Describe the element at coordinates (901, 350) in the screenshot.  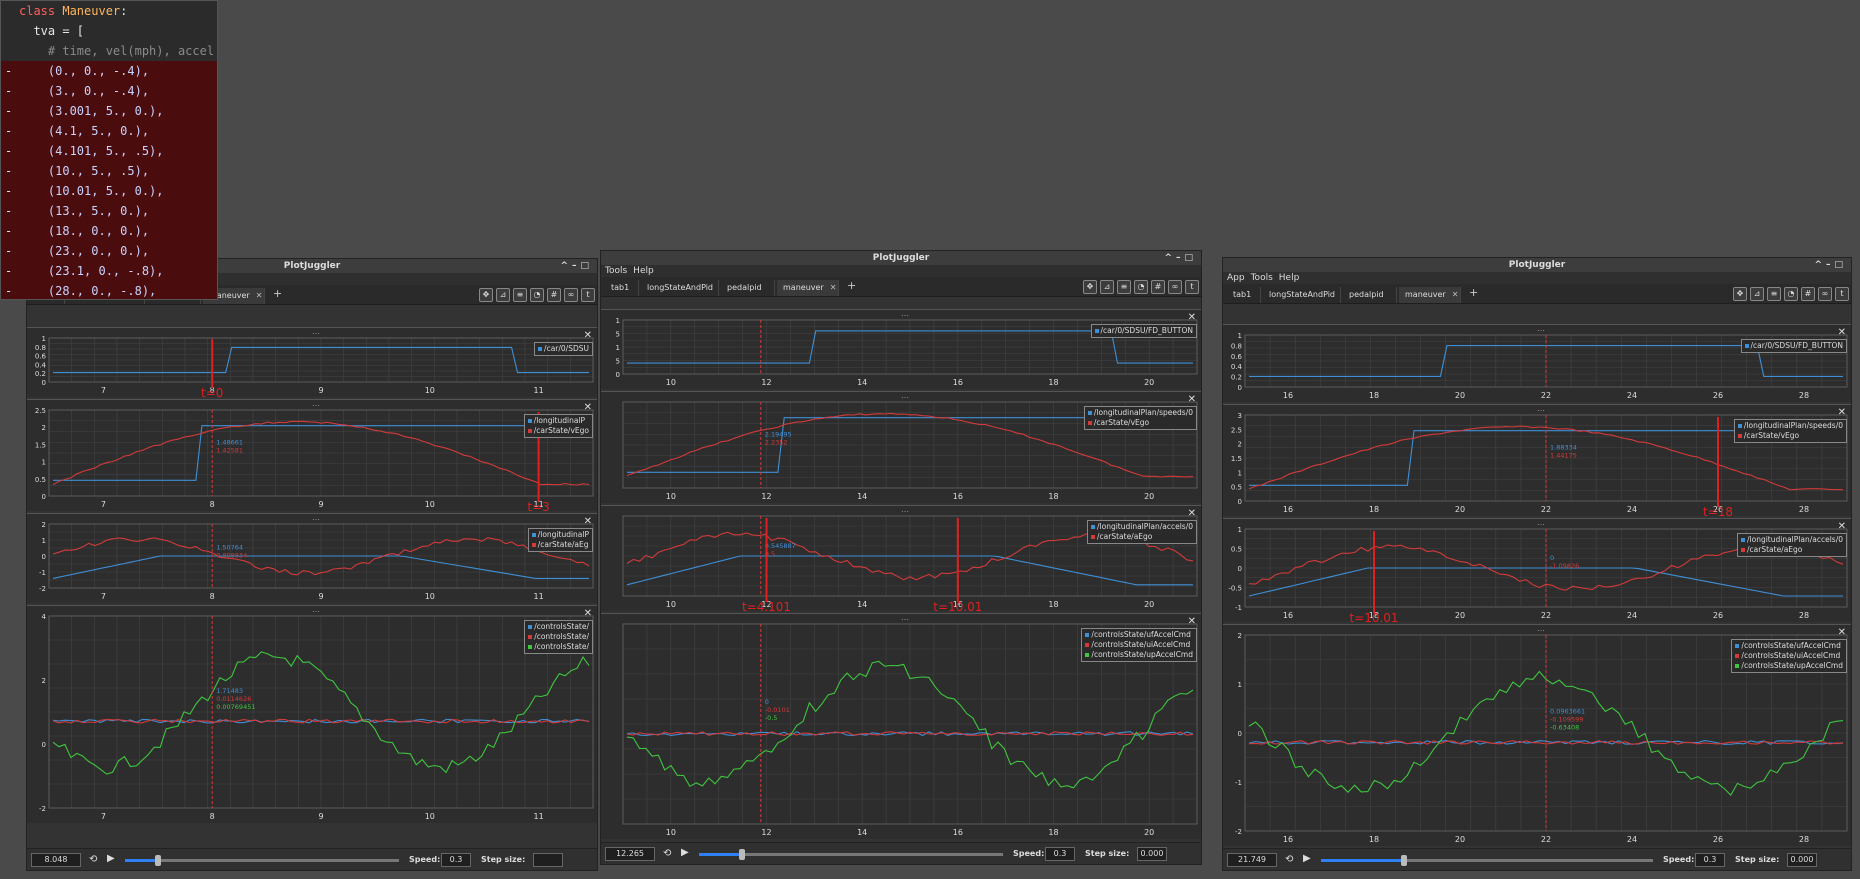
I see `plot-canvas: 10 12 14 16 18 20 1 5 1 5 0` at that location.